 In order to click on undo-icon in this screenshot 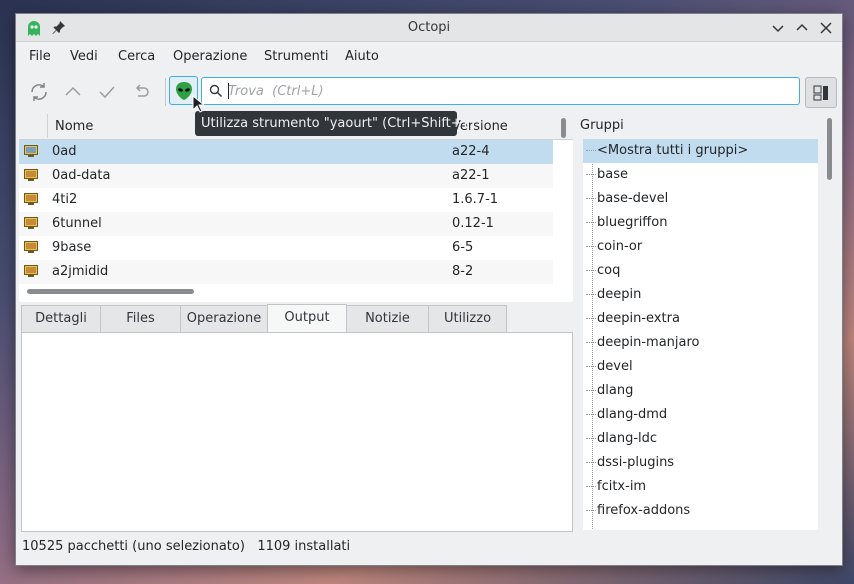, I will do `click(141, 92)`.